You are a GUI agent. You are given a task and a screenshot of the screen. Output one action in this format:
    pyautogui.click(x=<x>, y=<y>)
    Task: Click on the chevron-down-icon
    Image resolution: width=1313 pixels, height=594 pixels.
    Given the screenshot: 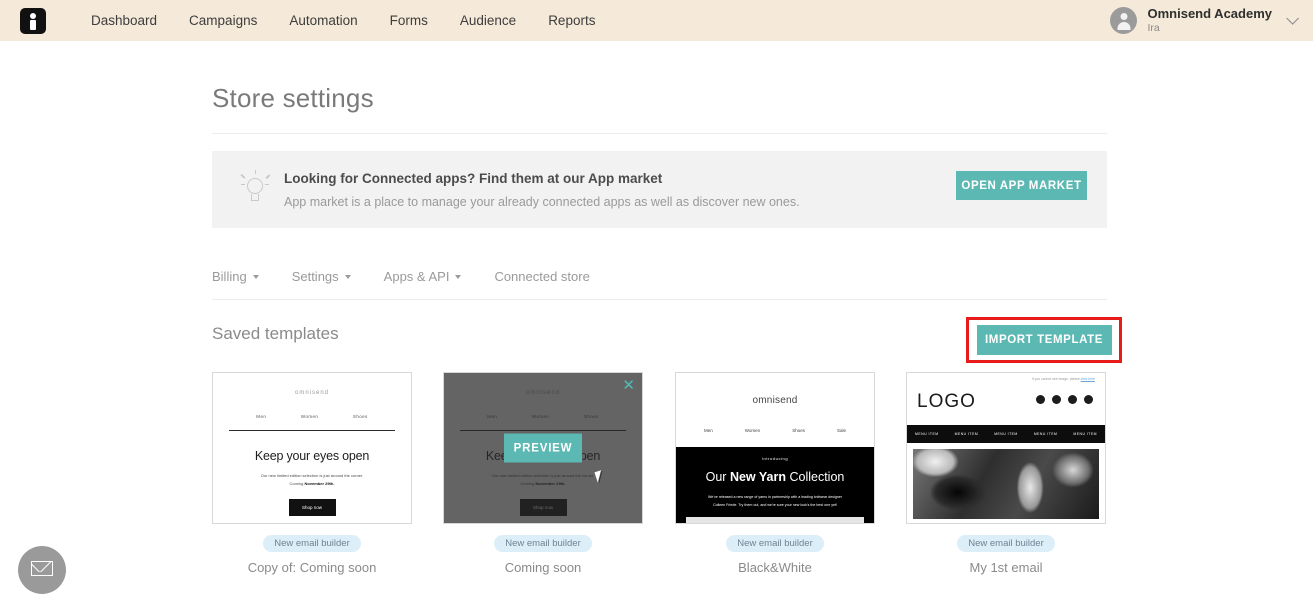 What is the action you would take?
    pyautogui.click(x=1292, y=18)
    